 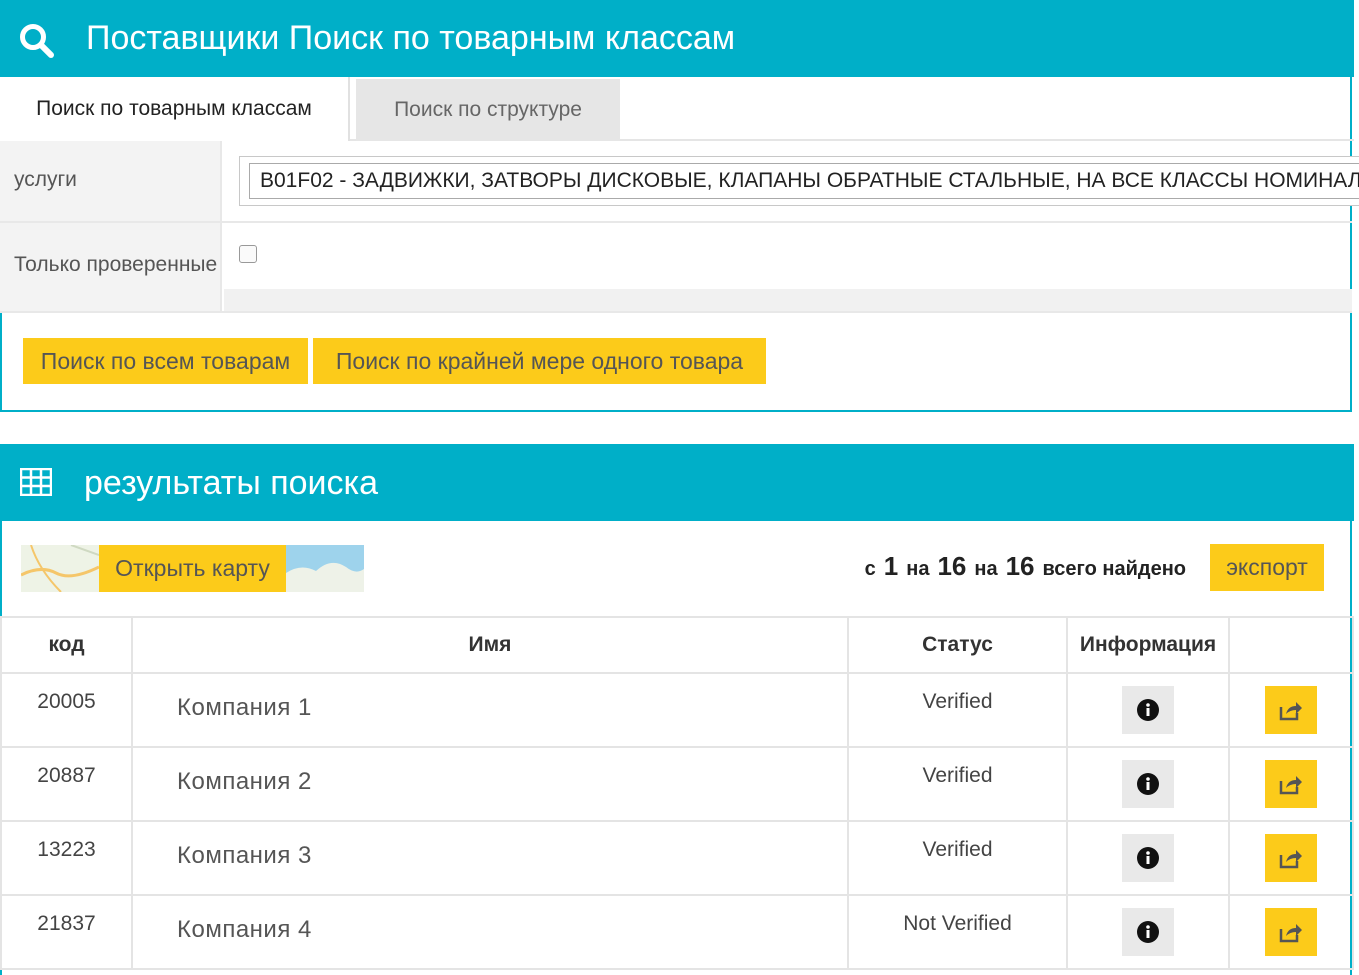 What do you see at coordinates (490, 710) in the screenshot?
I see `cell-company-name: Компания 1` at bounding box center [490, 710].